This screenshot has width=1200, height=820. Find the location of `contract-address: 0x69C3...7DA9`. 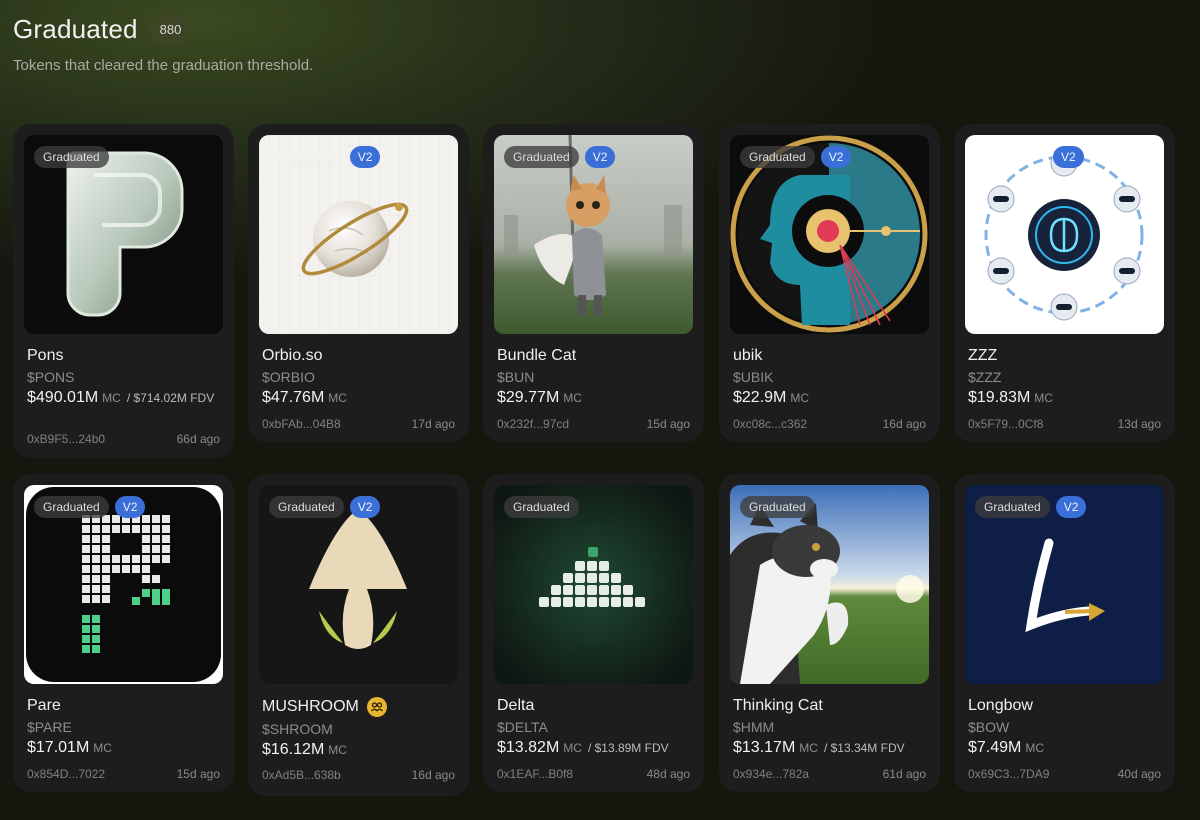

contract-address: 0x69C3...7DA9 is located at coordinates (1008, 774).